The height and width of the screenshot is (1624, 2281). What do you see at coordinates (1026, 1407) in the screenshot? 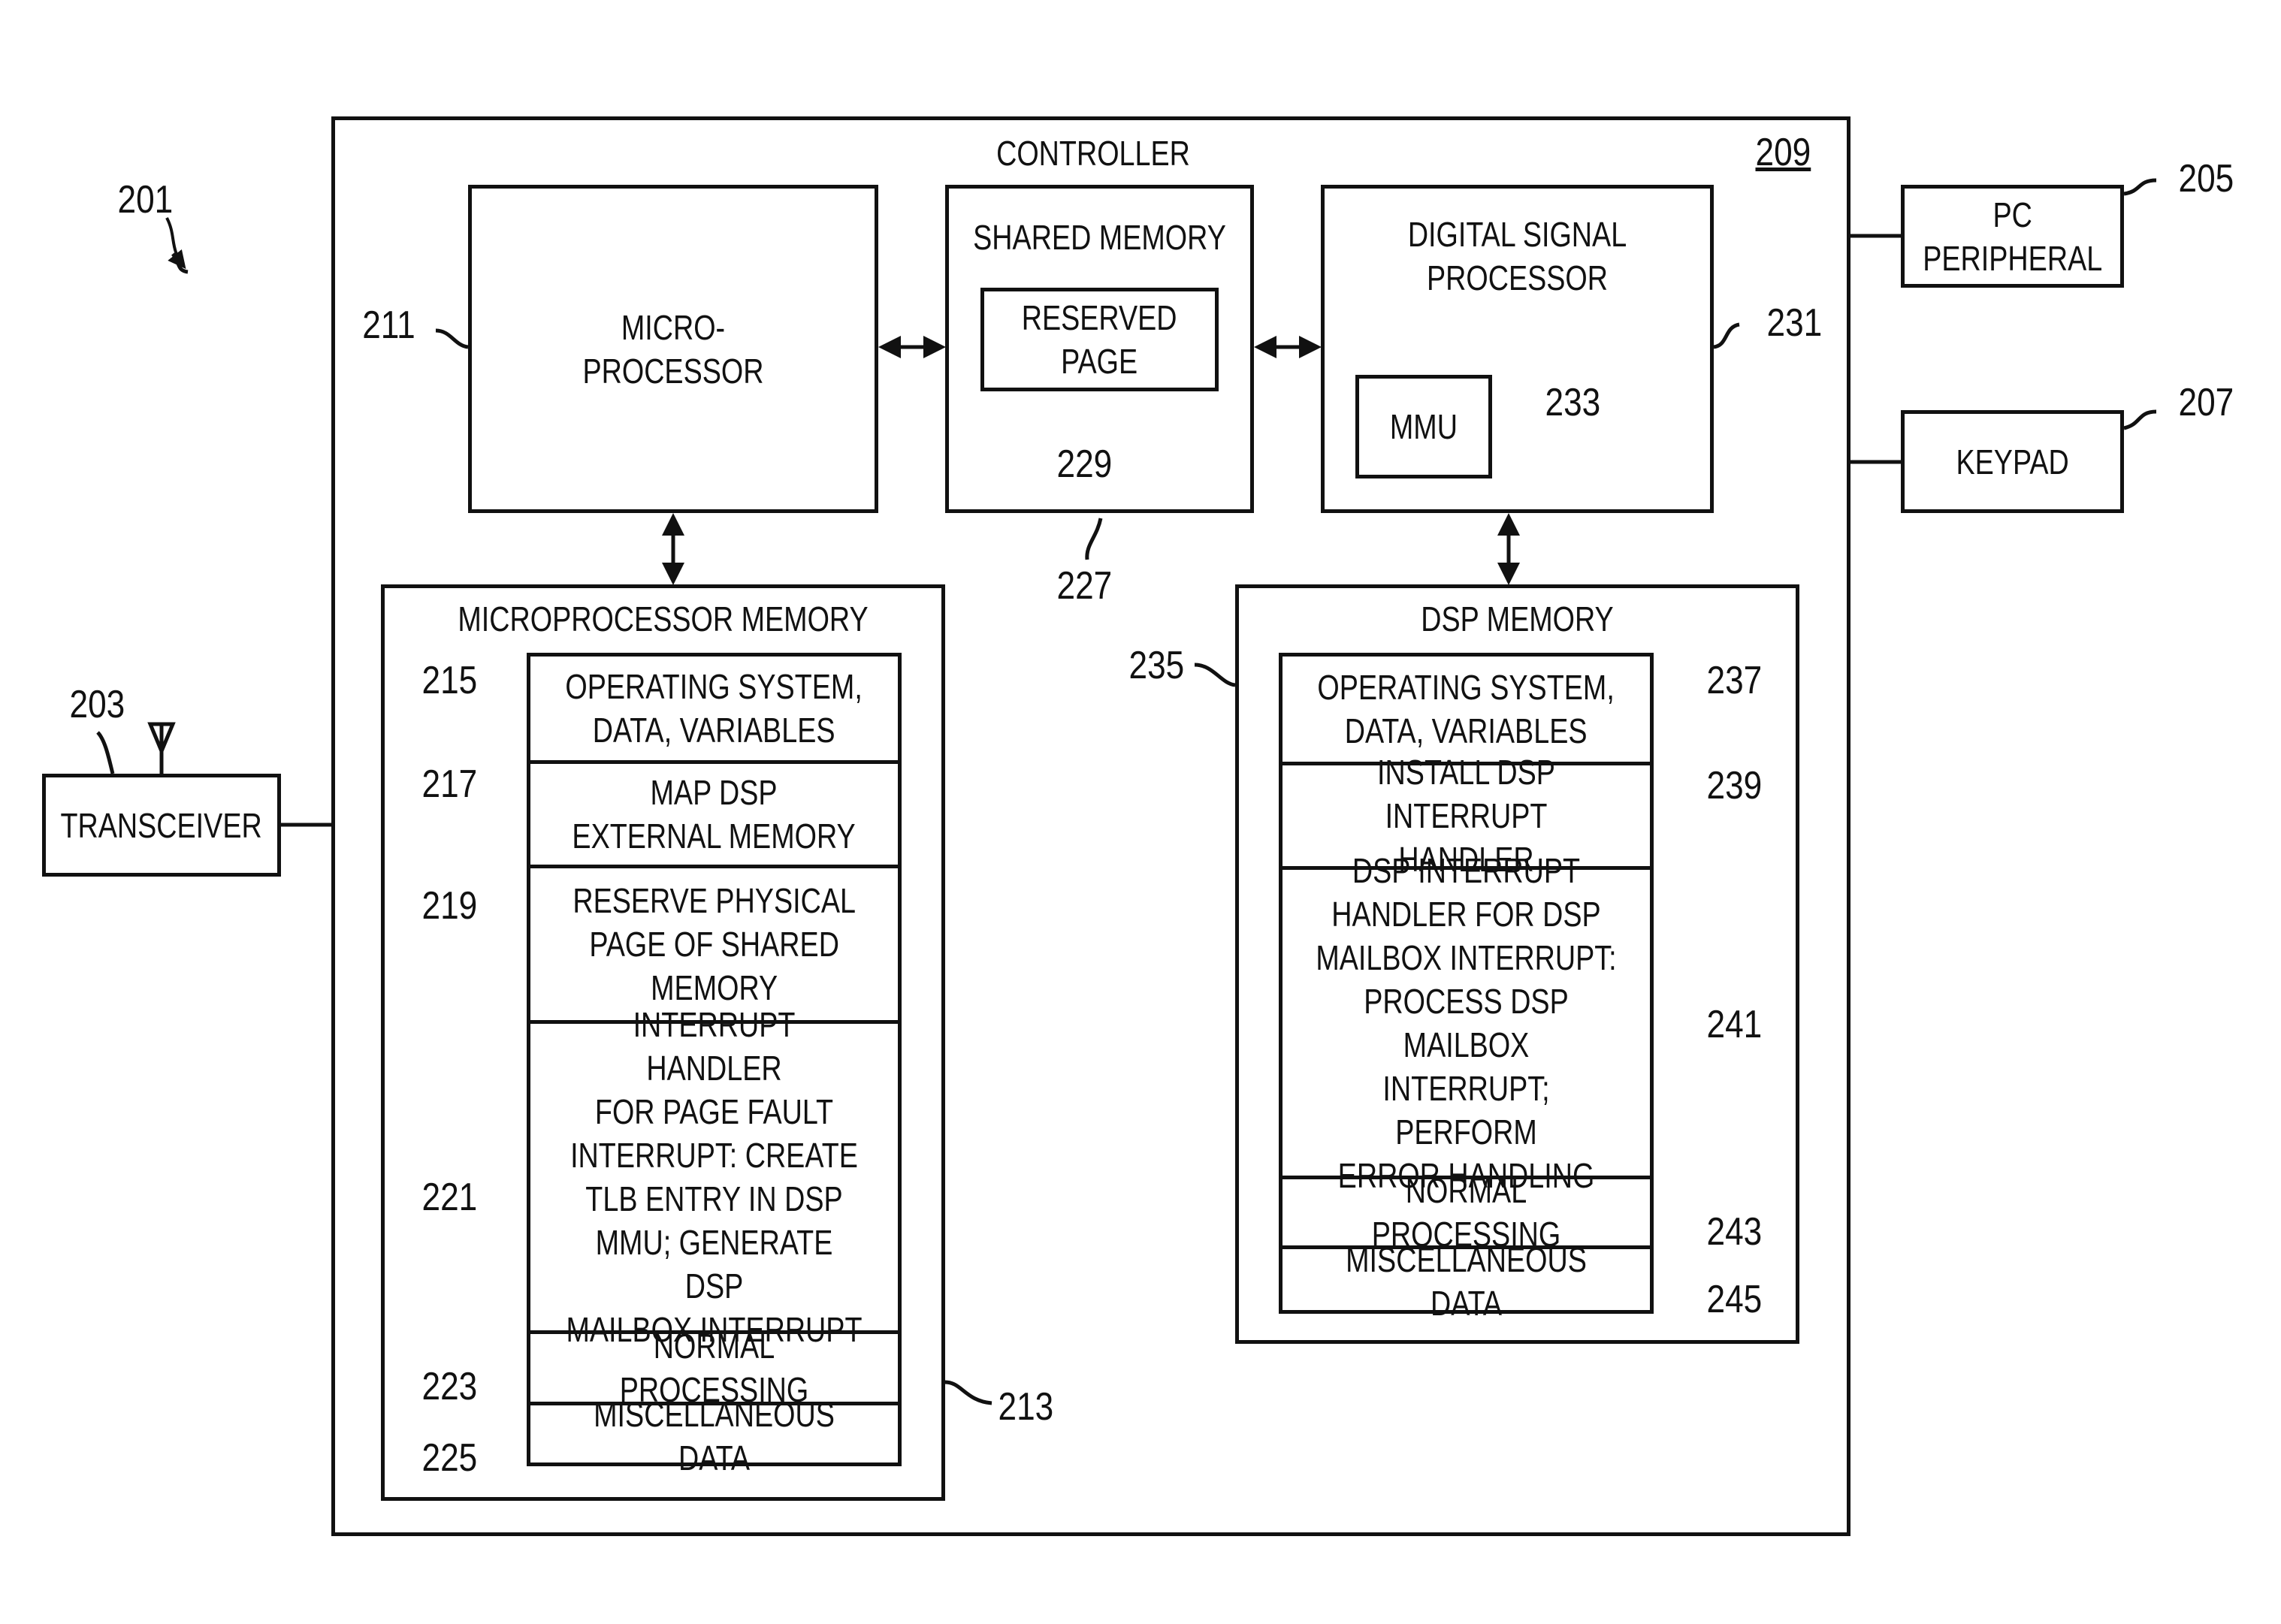
I see `microprocessor-memory-ref: 213` at bounding box center [1026, 1407].